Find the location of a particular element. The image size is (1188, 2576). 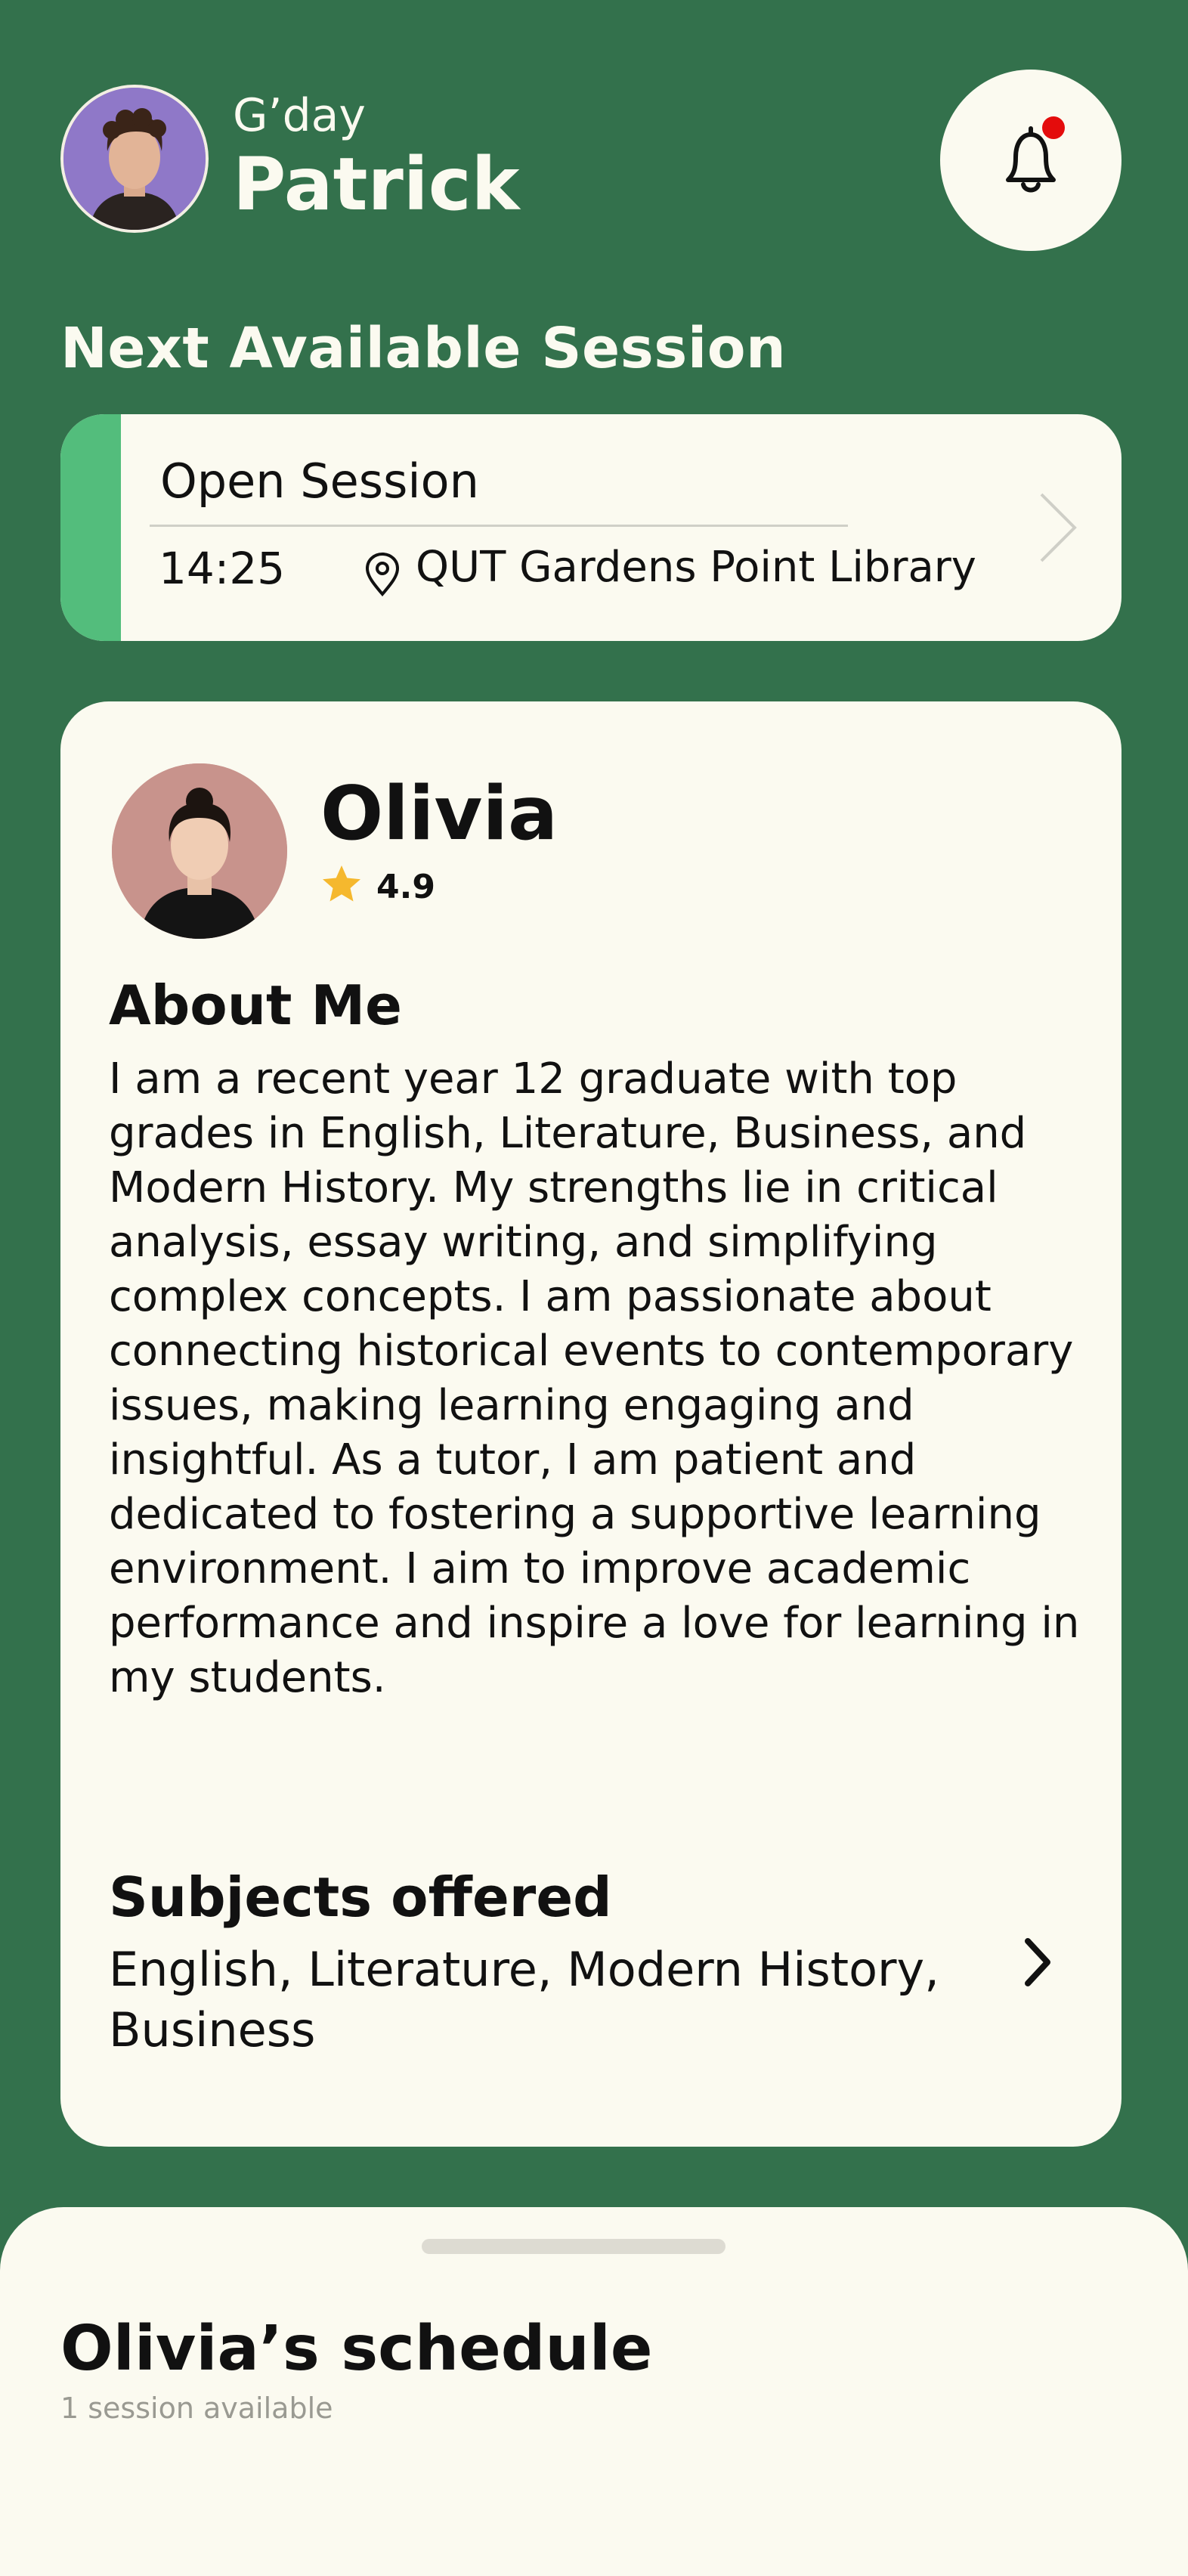

user-avatar is located at coordinates (135, 159).